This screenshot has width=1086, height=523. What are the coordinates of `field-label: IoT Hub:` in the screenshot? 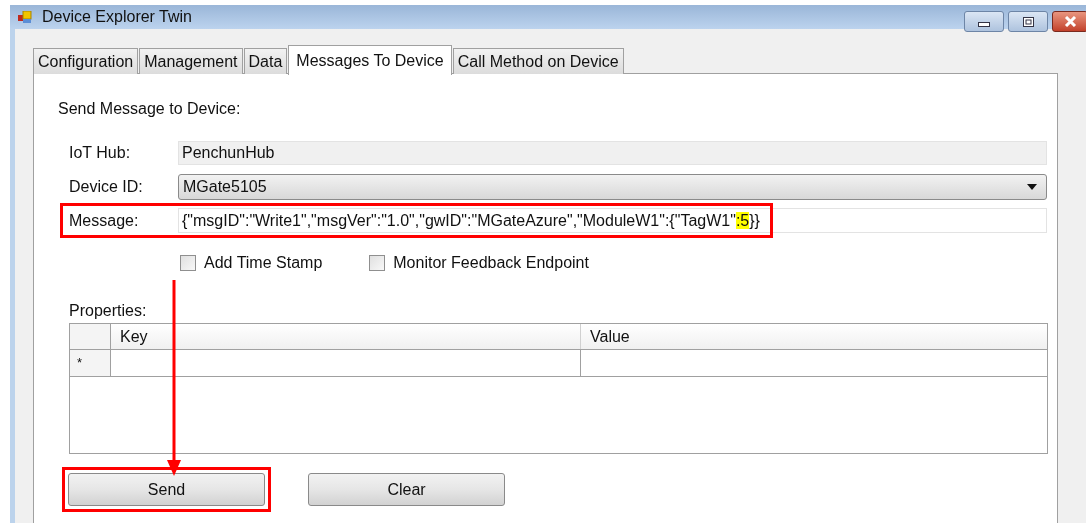 It's located at (100, 152).